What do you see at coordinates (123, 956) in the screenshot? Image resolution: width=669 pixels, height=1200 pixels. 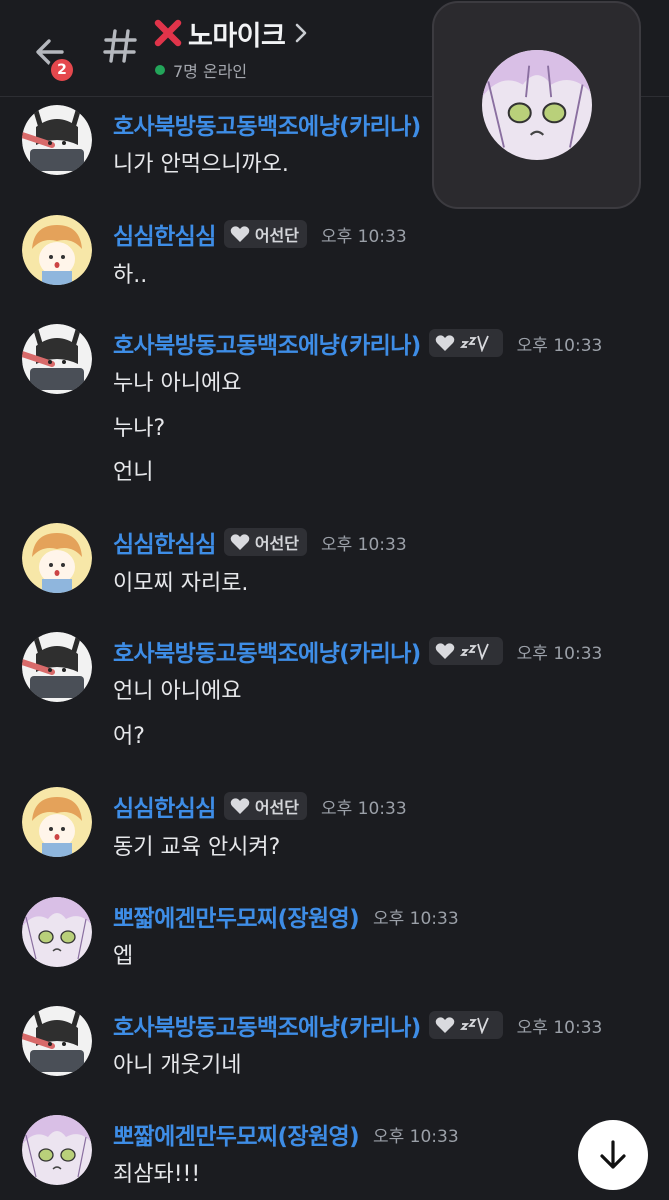 I see `message-text: 엡` at bounding box center [123, 956].